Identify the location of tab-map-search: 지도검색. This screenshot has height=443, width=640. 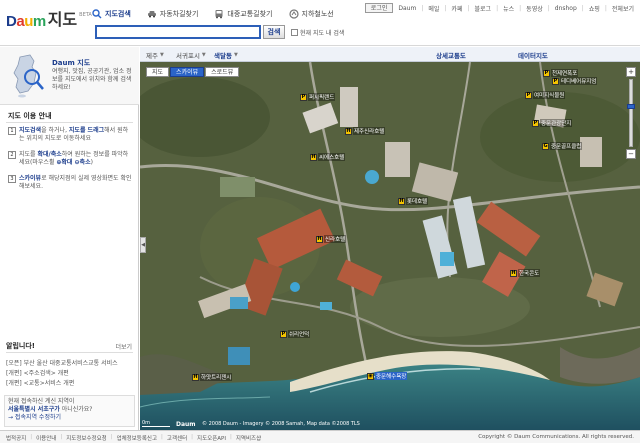
(111, 14).